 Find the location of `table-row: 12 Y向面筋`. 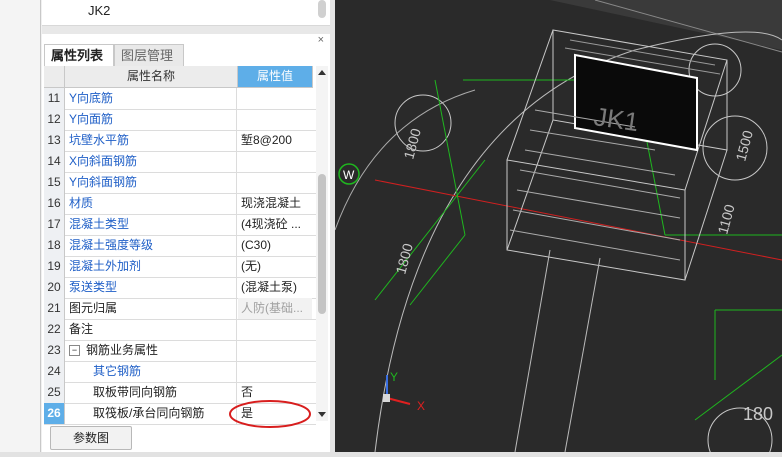

table-row: 12 Y向面筋 is located at coordinates (180, 120).